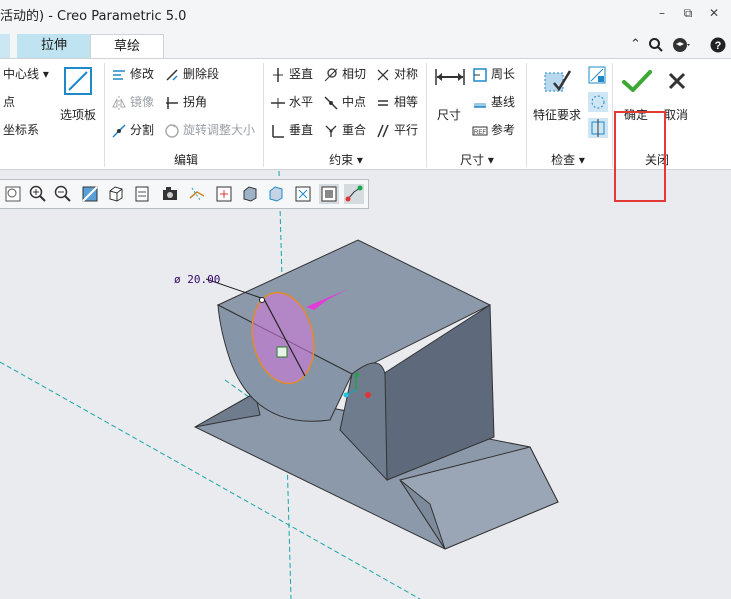  I want to click on search-icon, so click(656, 47).